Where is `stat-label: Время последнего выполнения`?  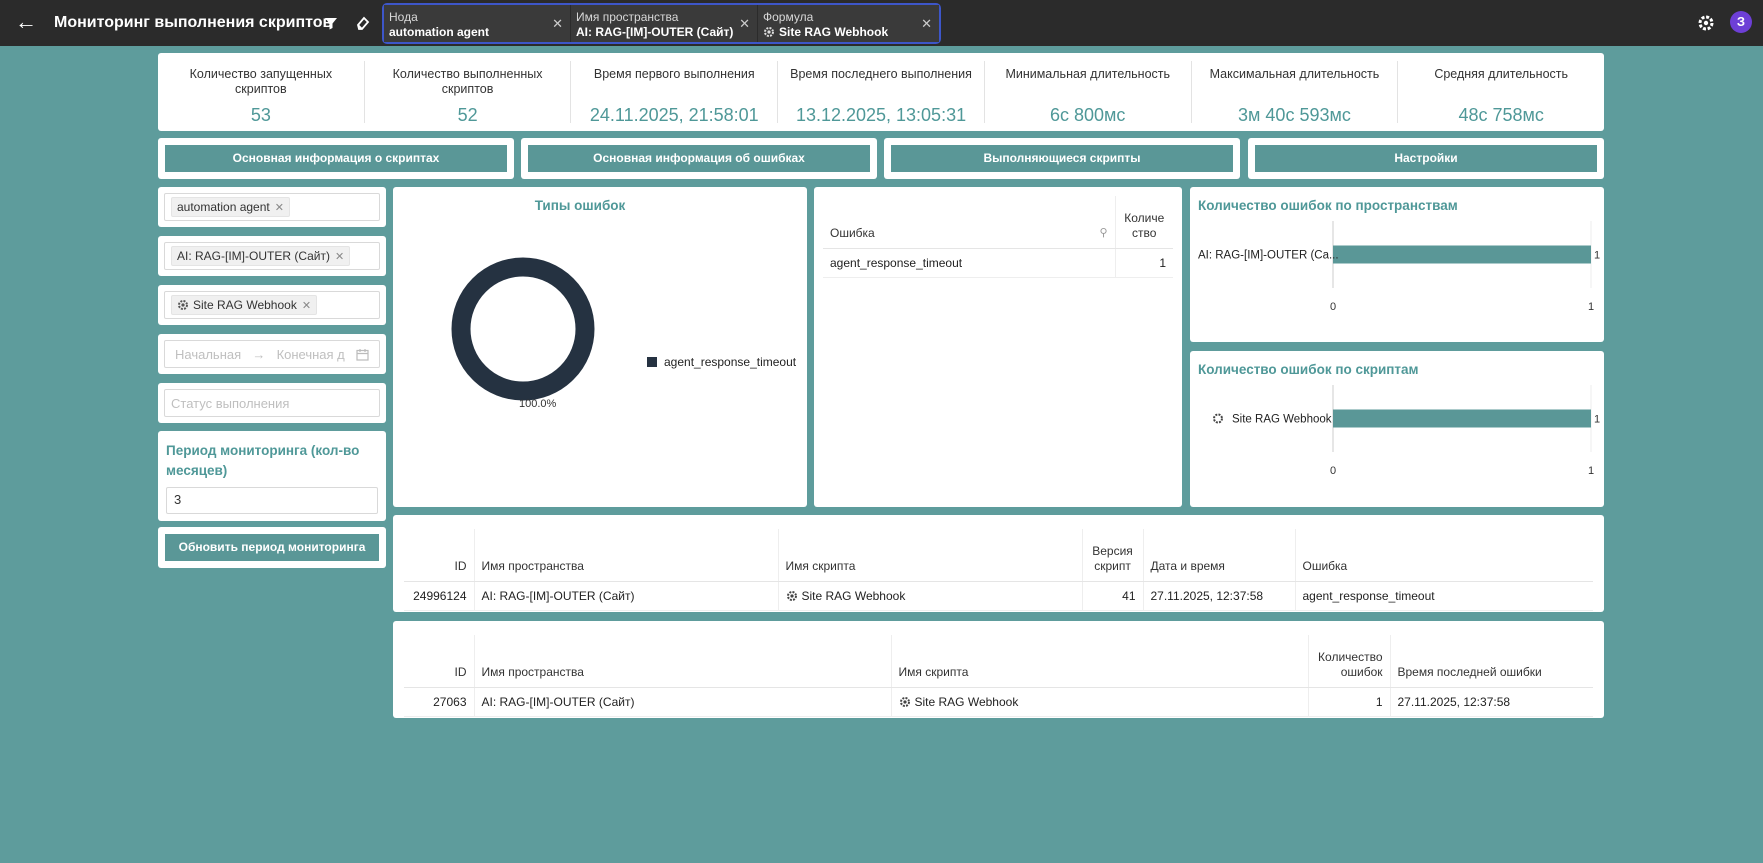
stat-label: Время последнего выполнения is located at coordinates (881, 74).